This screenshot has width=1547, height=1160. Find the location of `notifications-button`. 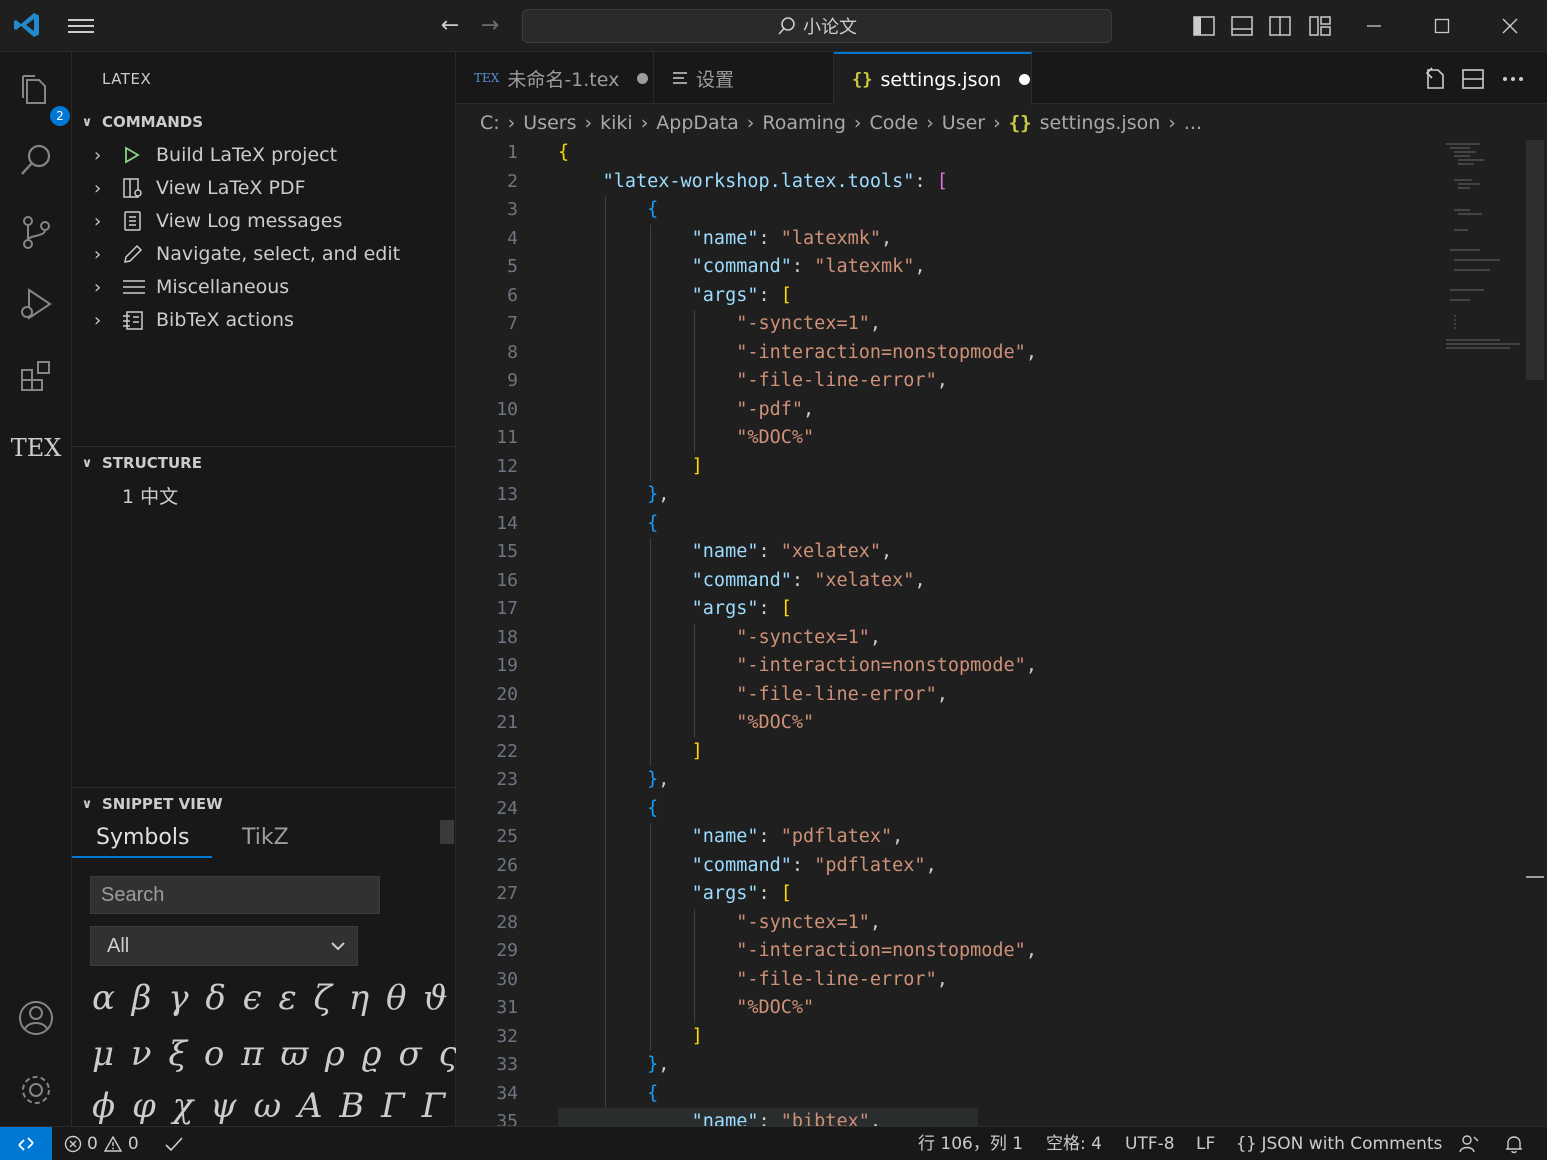

notifications-button is located at coordinates (1514, 1143).